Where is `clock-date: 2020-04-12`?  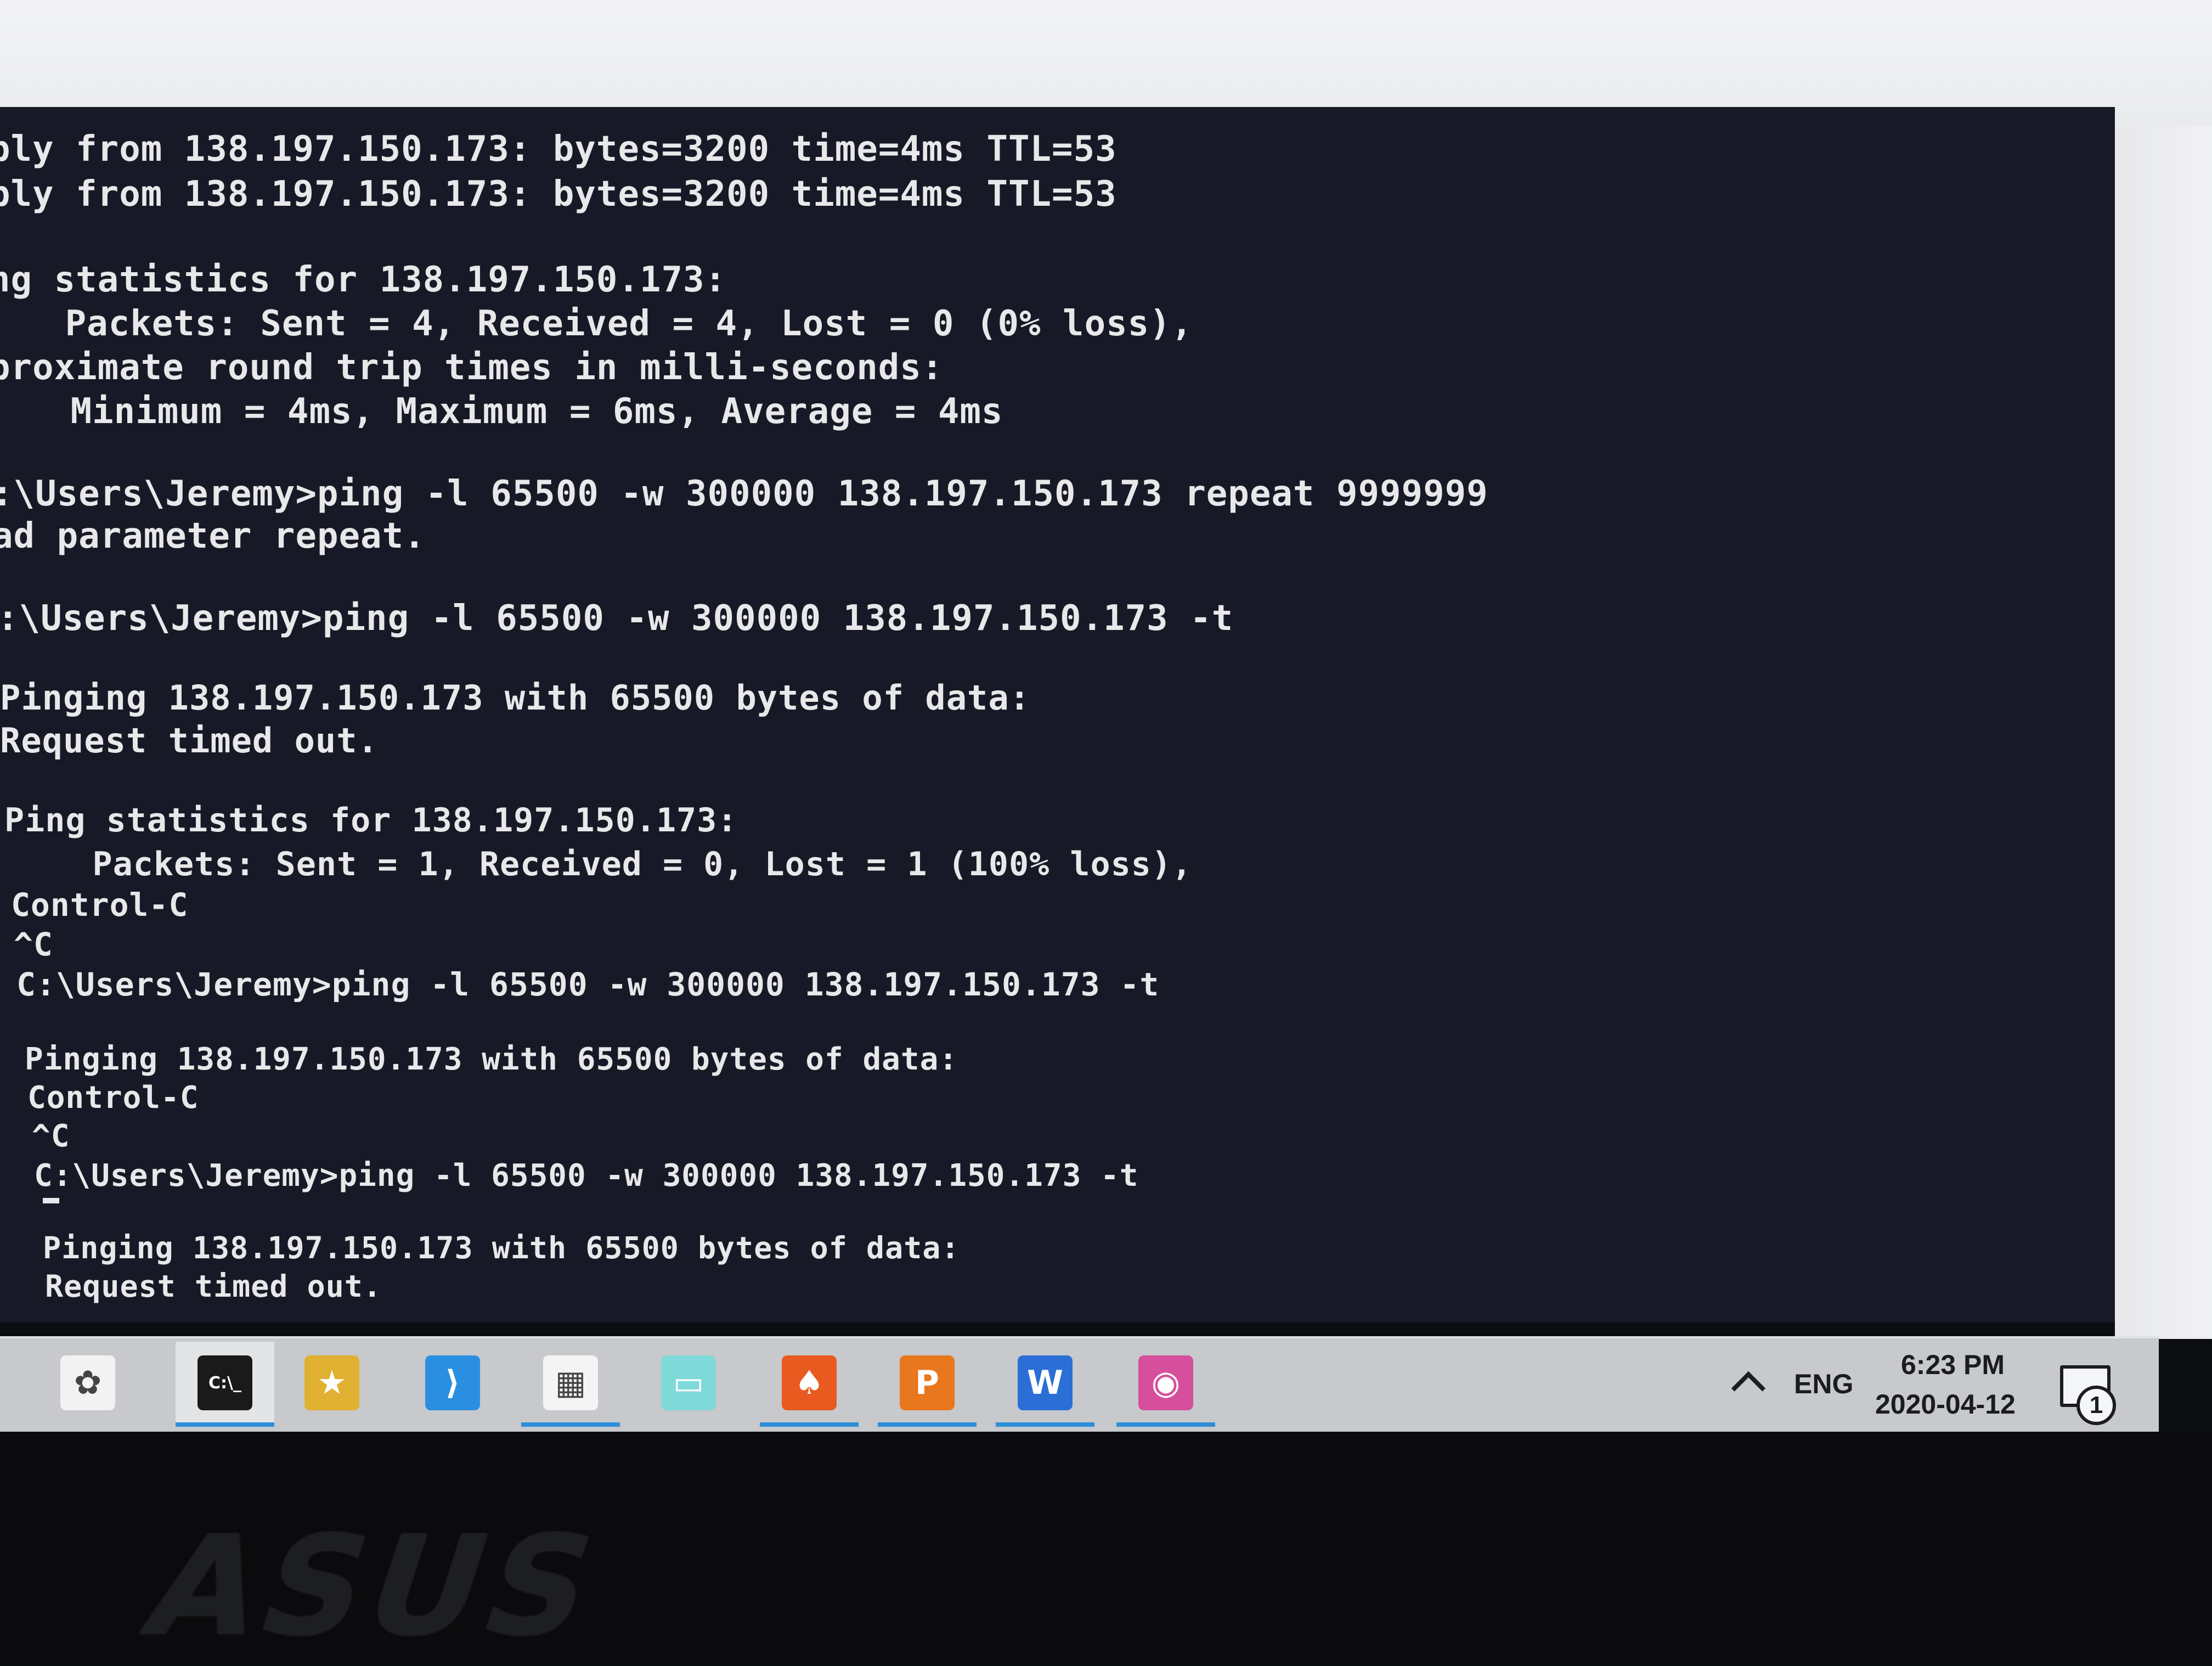 clock-date: 2020-04-12 is located at coordinates (1946, 1404).